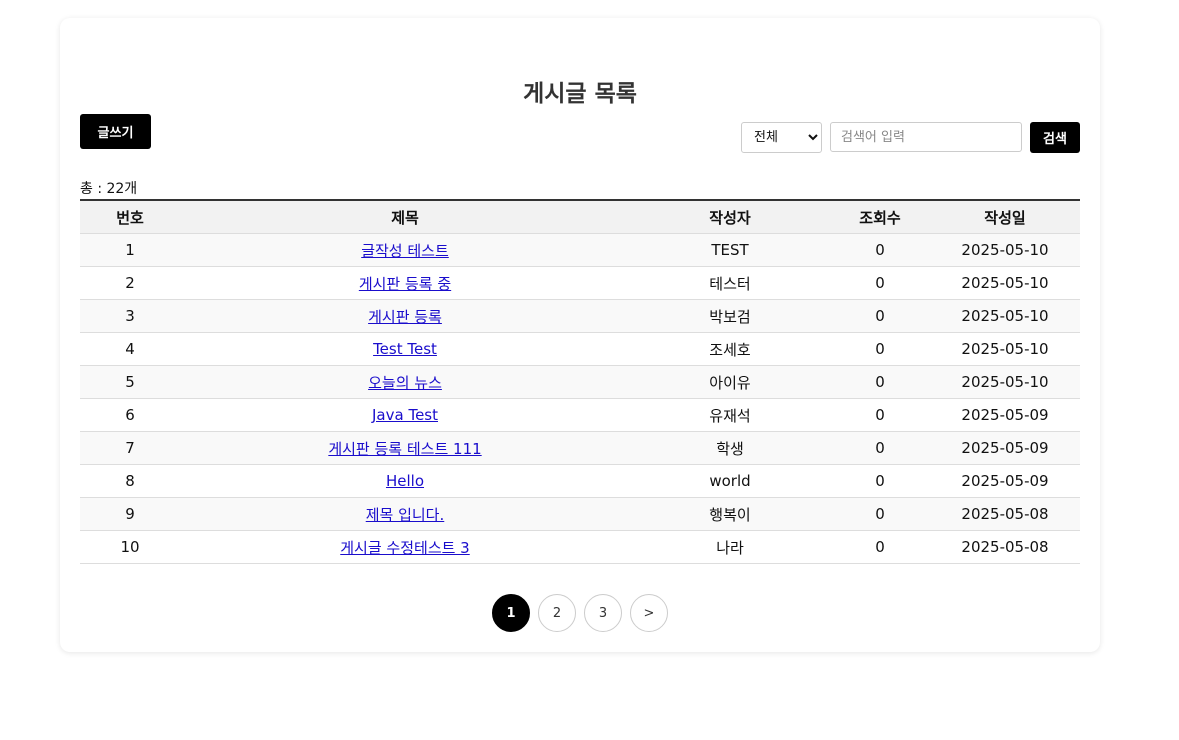 The image size is (1179, 740). I want to click on row-no: 6, so click(130, 415).